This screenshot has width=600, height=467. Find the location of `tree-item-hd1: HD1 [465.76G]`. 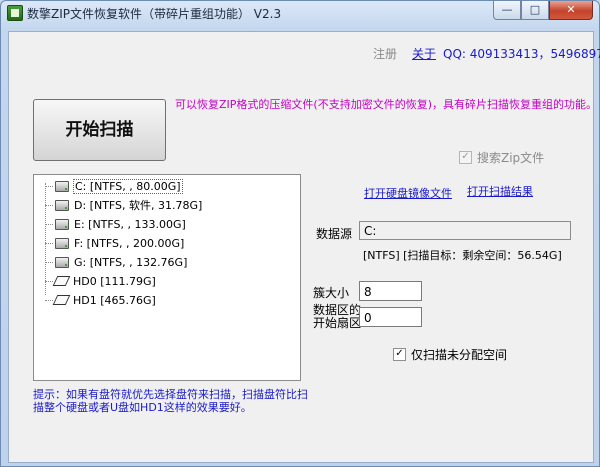

tree-item-hd1: HD1 [465.76G] is located at coordinates (101, 300).